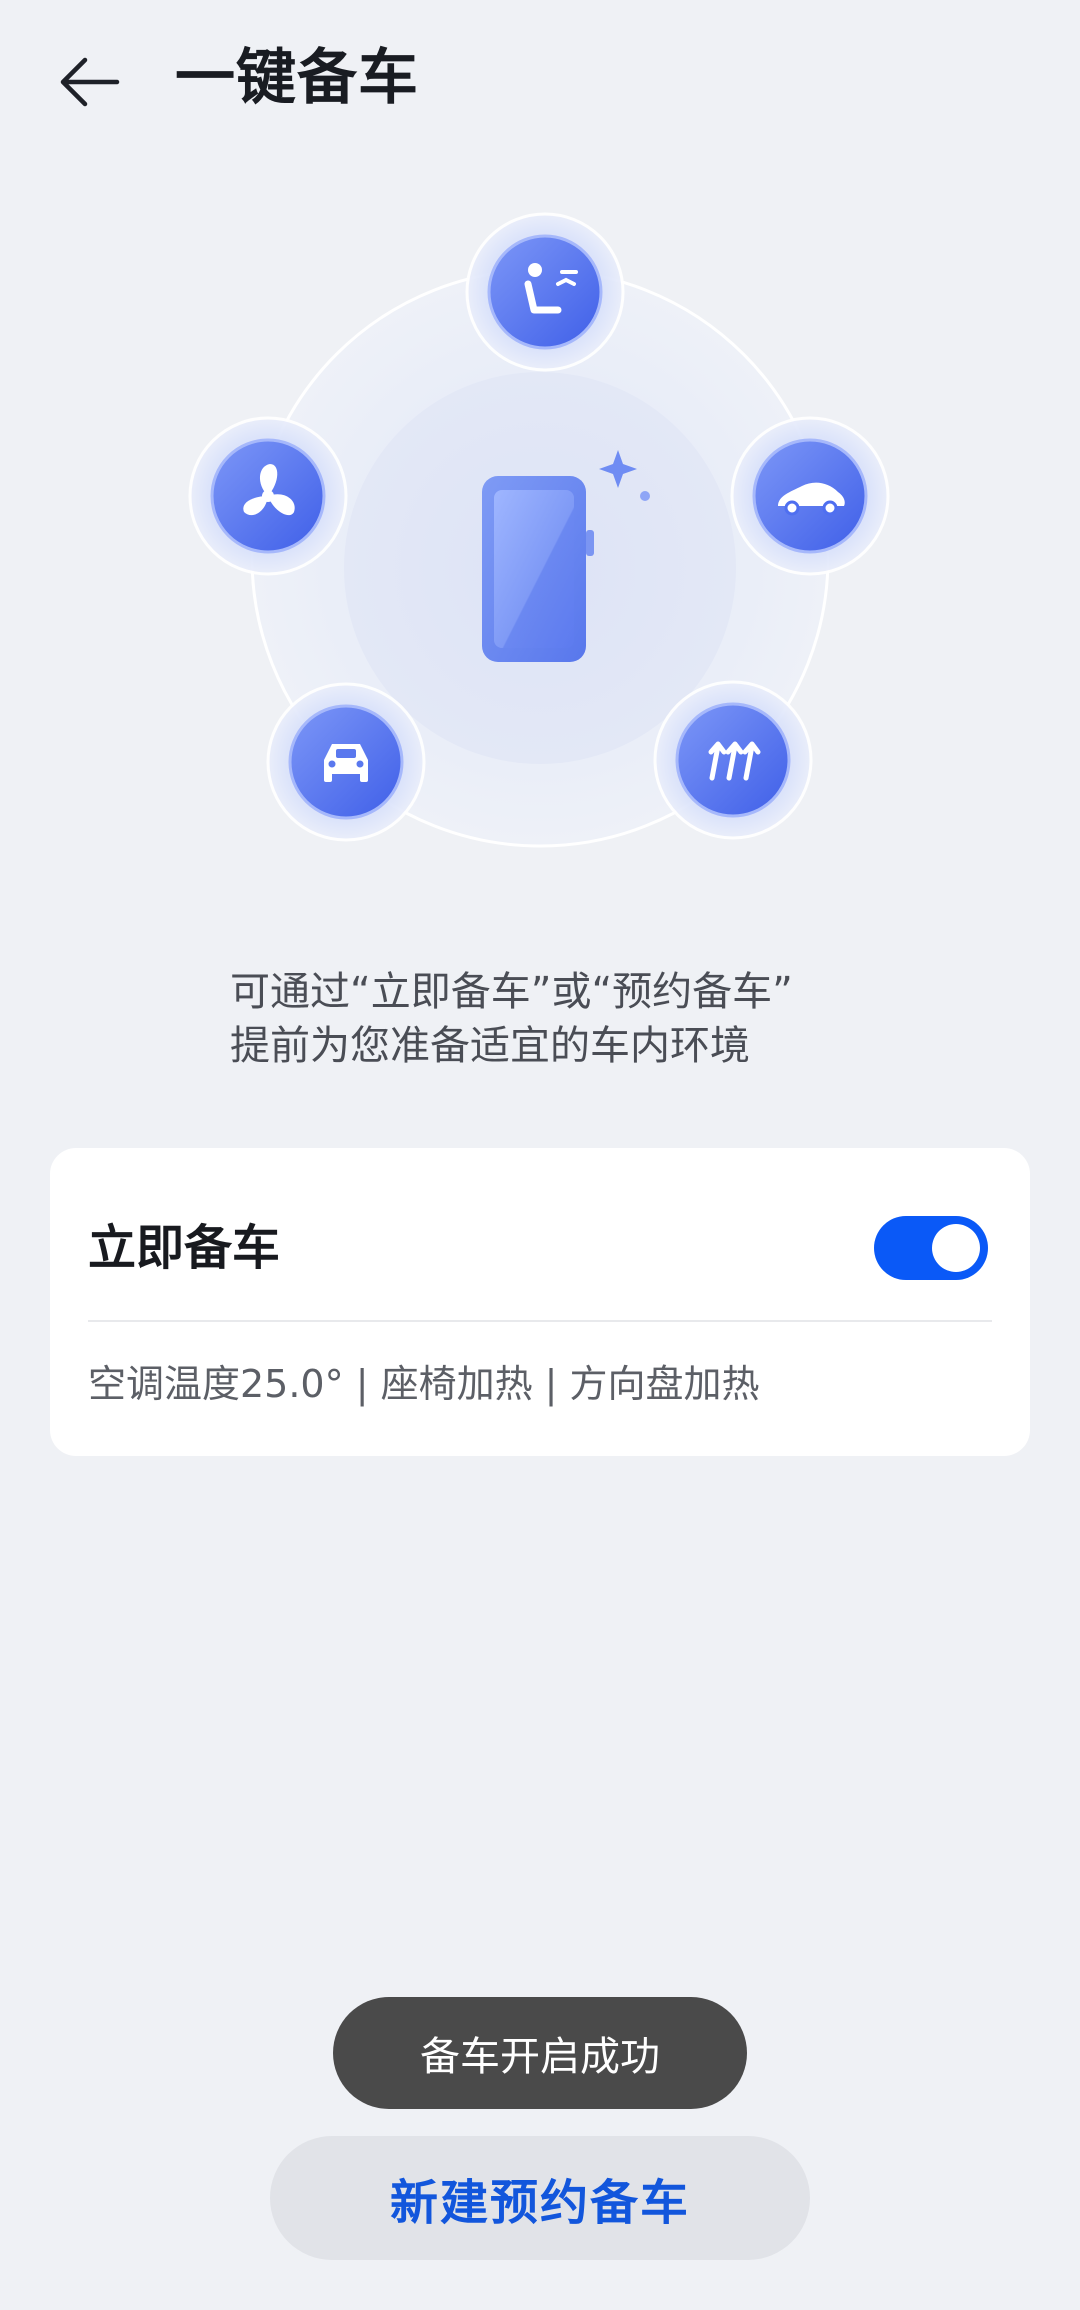  What do you see at coordinates (540, 1321) in the screenshot?
I see `divider` at bounding box center [540, 1321].